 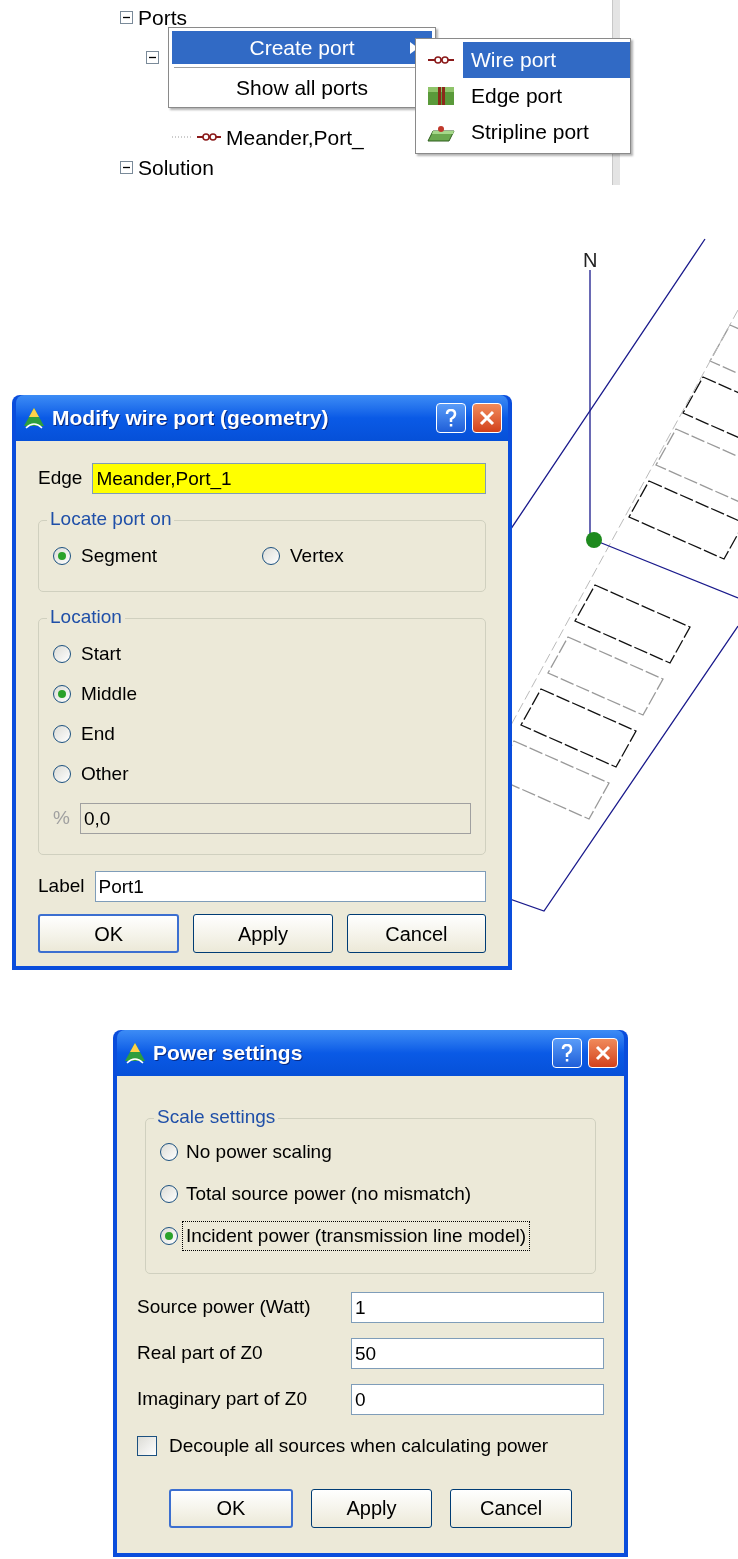 I want to click on option-label: Other, so click(x=105, y=773).